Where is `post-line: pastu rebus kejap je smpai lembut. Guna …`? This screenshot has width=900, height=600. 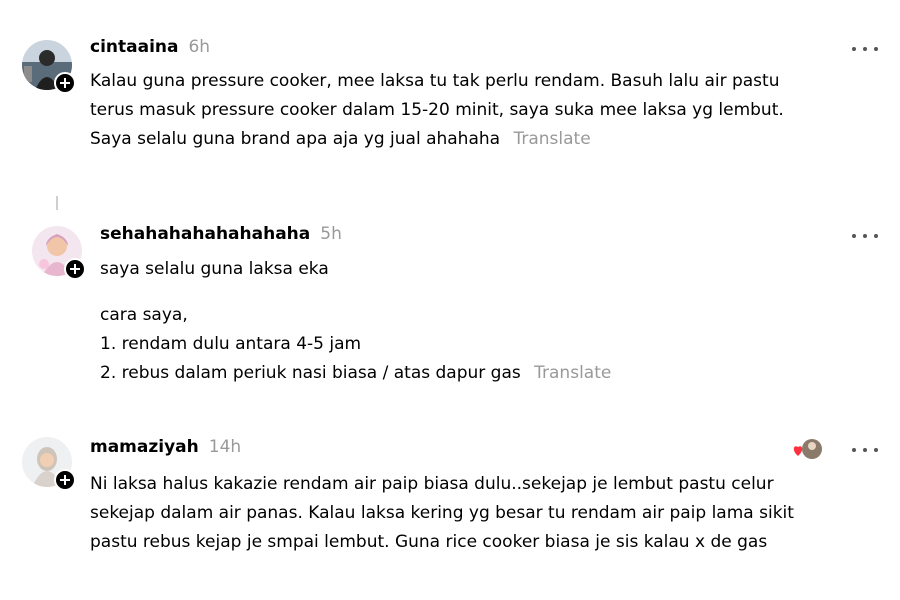
post-line: pastu rebus kejap je smpai lembut. Guna … is located at coordinates (429, 542).